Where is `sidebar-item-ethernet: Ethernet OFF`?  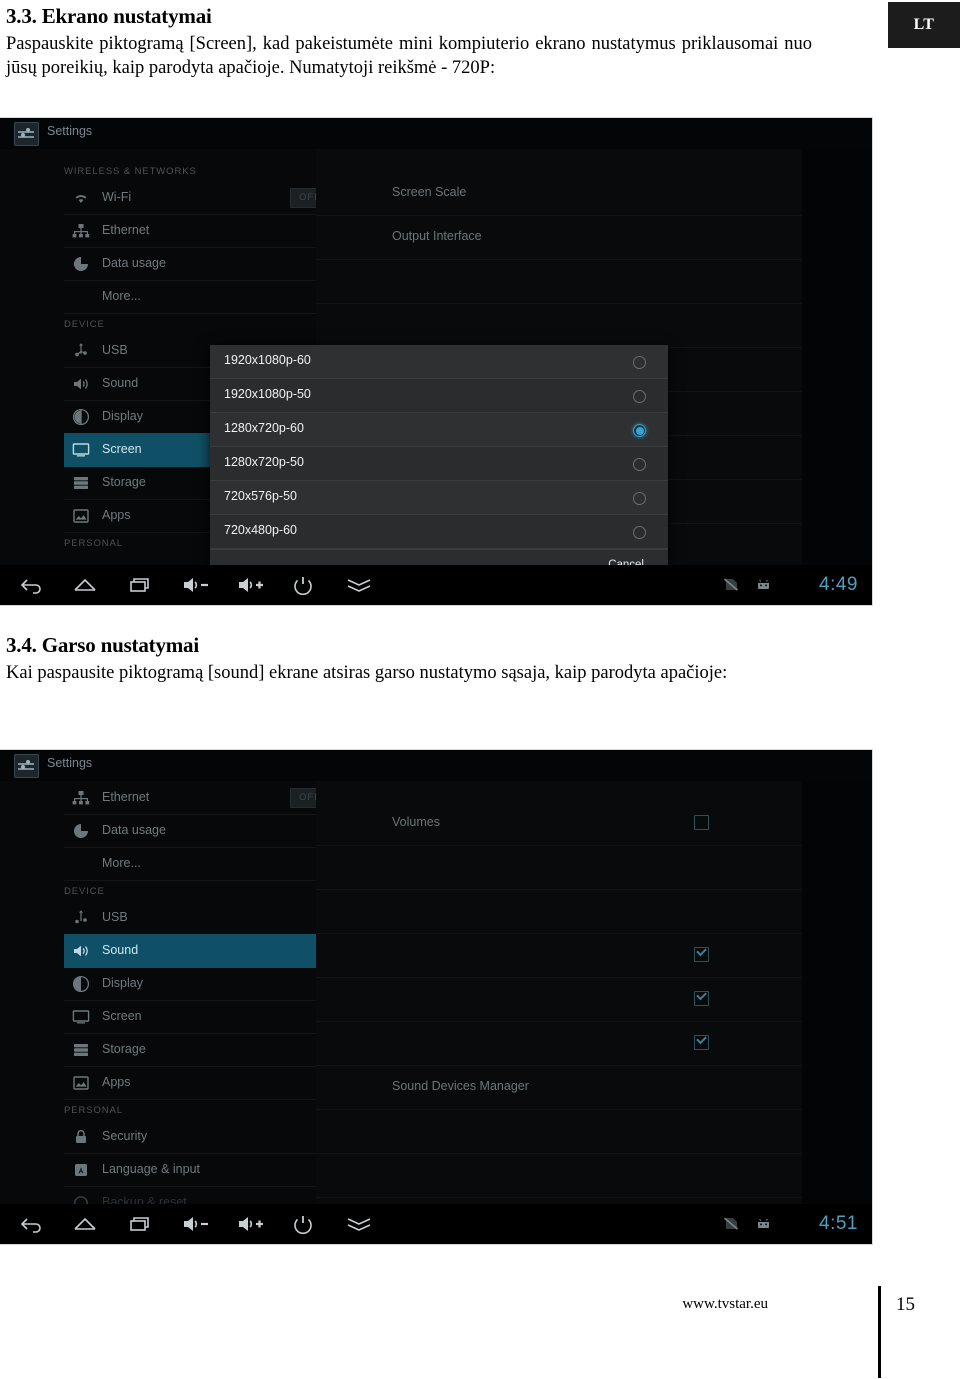
sidebar-item-ethernet: Ethernet OFF is located at coordinates (208, 798).